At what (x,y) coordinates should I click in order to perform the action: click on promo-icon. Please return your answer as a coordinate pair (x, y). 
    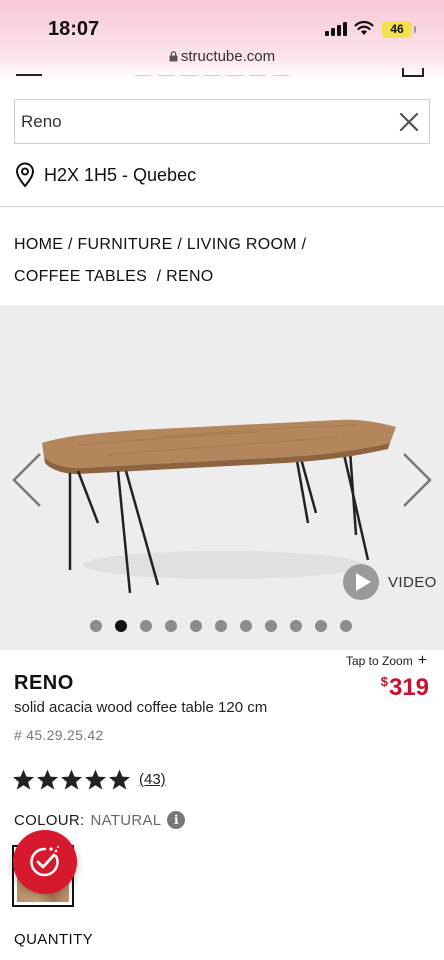
    Looking at the image, I should click on (44, 861).